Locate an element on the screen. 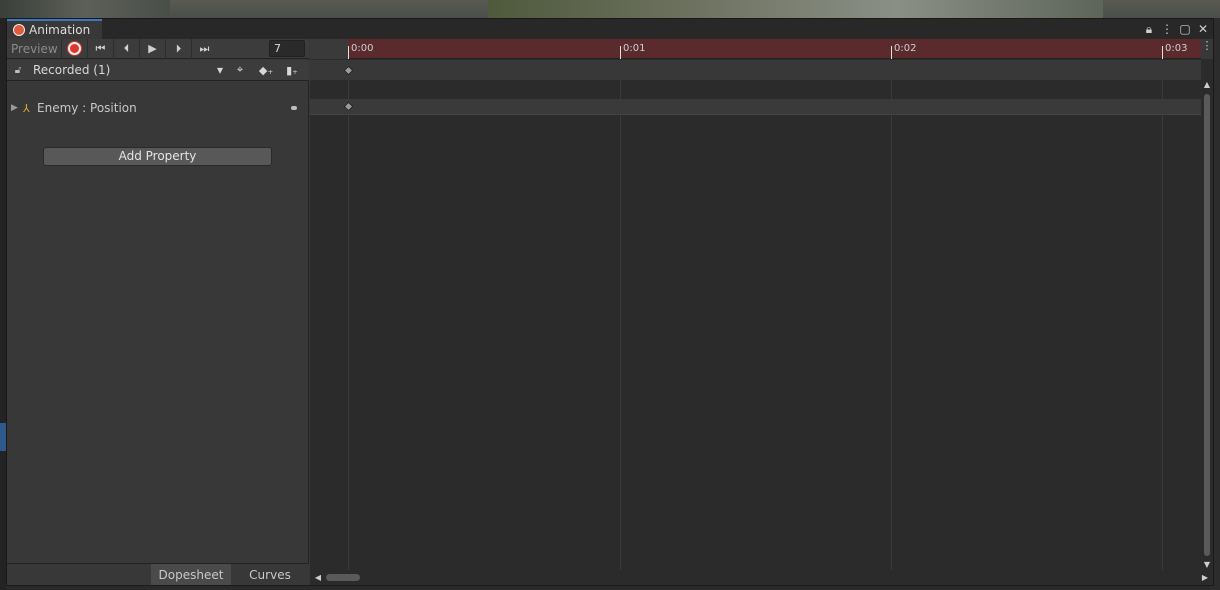  property-keyframe is located at coordinates (348, 106).